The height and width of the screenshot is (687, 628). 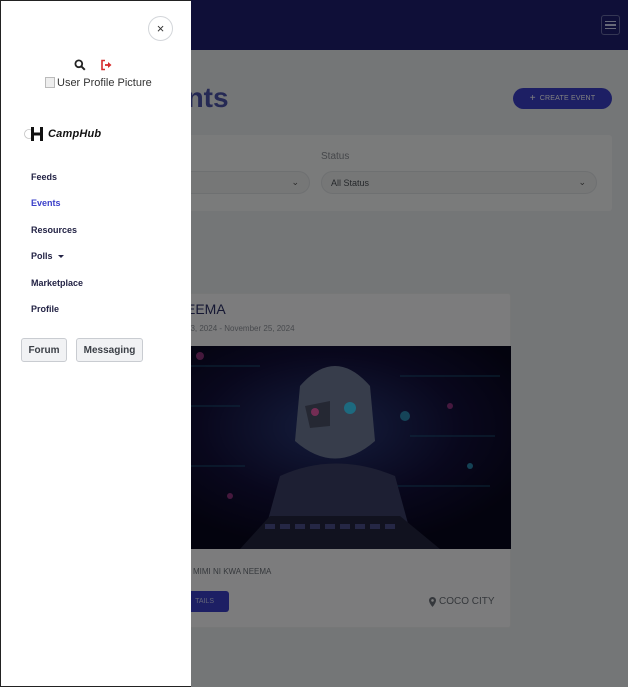 I want to click on sidebar-item-marketplace: Marketplace, so click(x=57, y=290).